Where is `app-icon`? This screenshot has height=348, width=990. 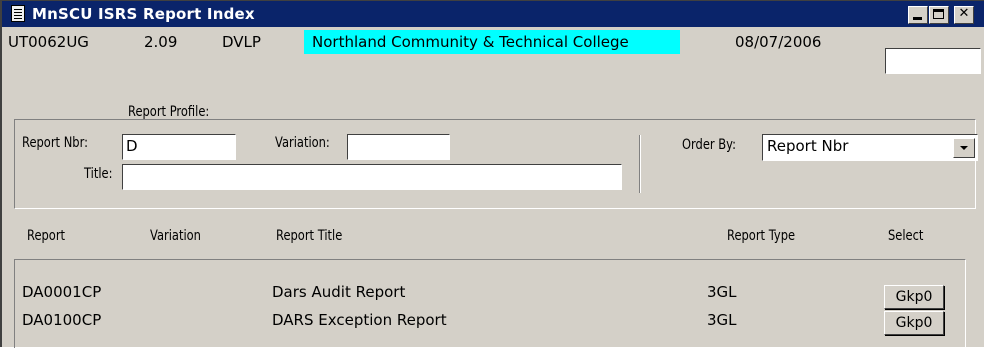 app-icon is located at coordinates (18, 13).